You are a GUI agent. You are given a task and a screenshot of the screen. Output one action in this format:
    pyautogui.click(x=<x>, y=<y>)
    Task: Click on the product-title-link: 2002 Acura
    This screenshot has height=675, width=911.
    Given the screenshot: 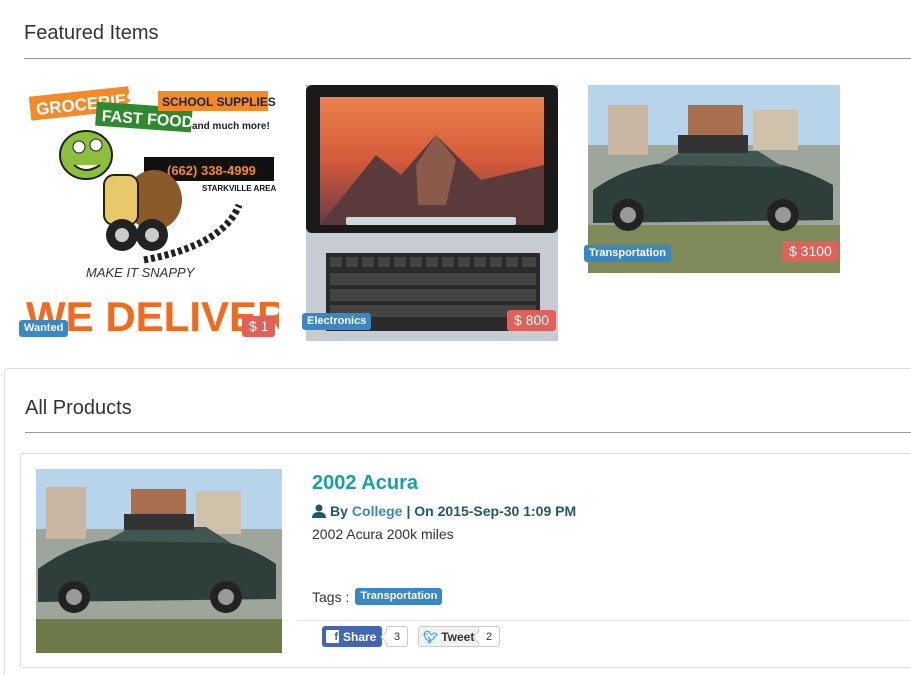 What is the action you would take?
    pyautogui.click(x=365, y=483)
    